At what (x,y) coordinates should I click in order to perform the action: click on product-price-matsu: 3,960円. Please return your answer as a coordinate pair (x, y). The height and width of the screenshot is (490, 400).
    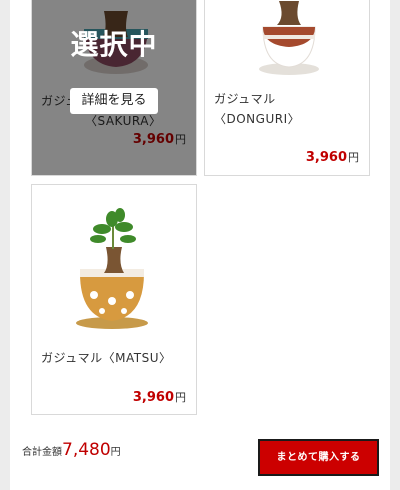
    Looking at the image, I should click on (159, 397).